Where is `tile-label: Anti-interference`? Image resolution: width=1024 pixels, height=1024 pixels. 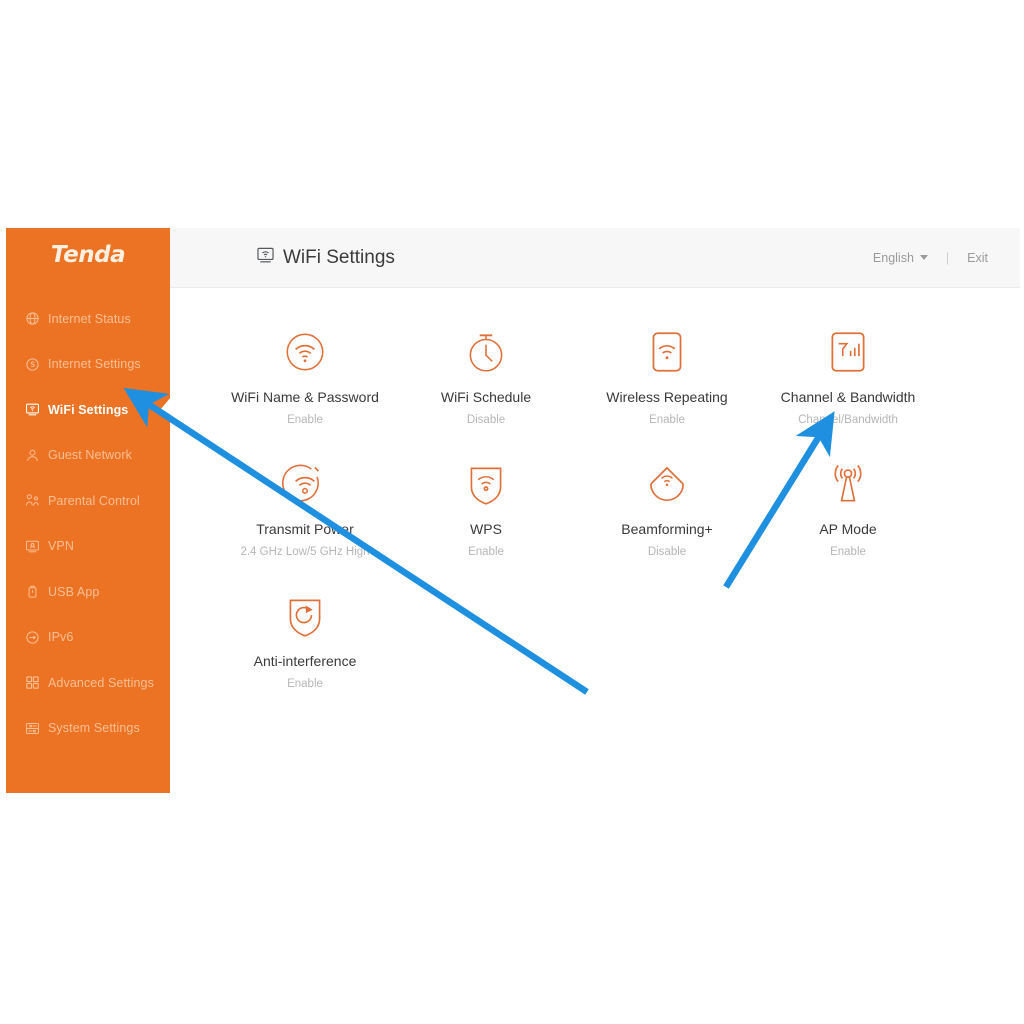 tile-label: Anti-interference is located at coordinates (305, 661).